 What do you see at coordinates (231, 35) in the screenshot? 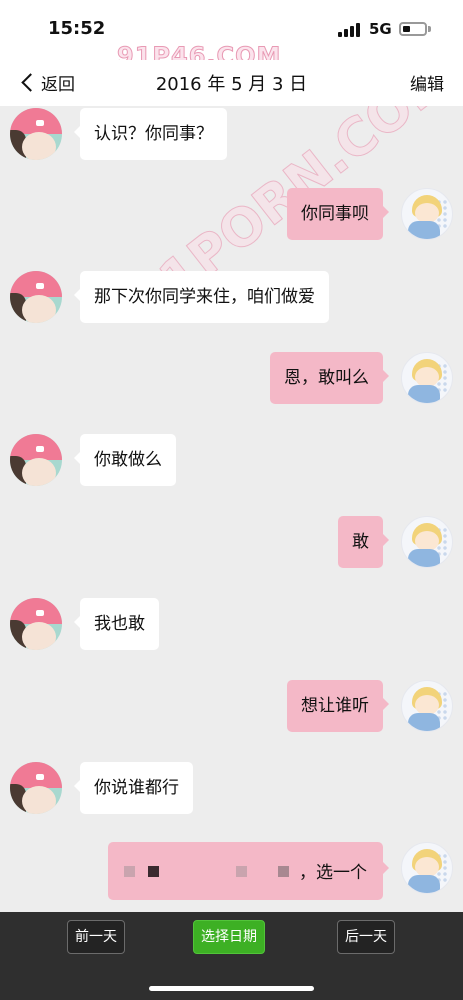
I see `status-bar: 15:52 5G 91P46.COM` at bounding box center [231, 35].